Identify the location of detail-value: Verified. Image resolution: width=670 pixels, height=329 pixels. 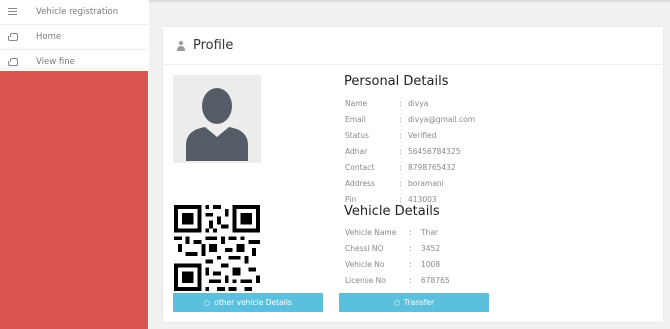
(422, 135).